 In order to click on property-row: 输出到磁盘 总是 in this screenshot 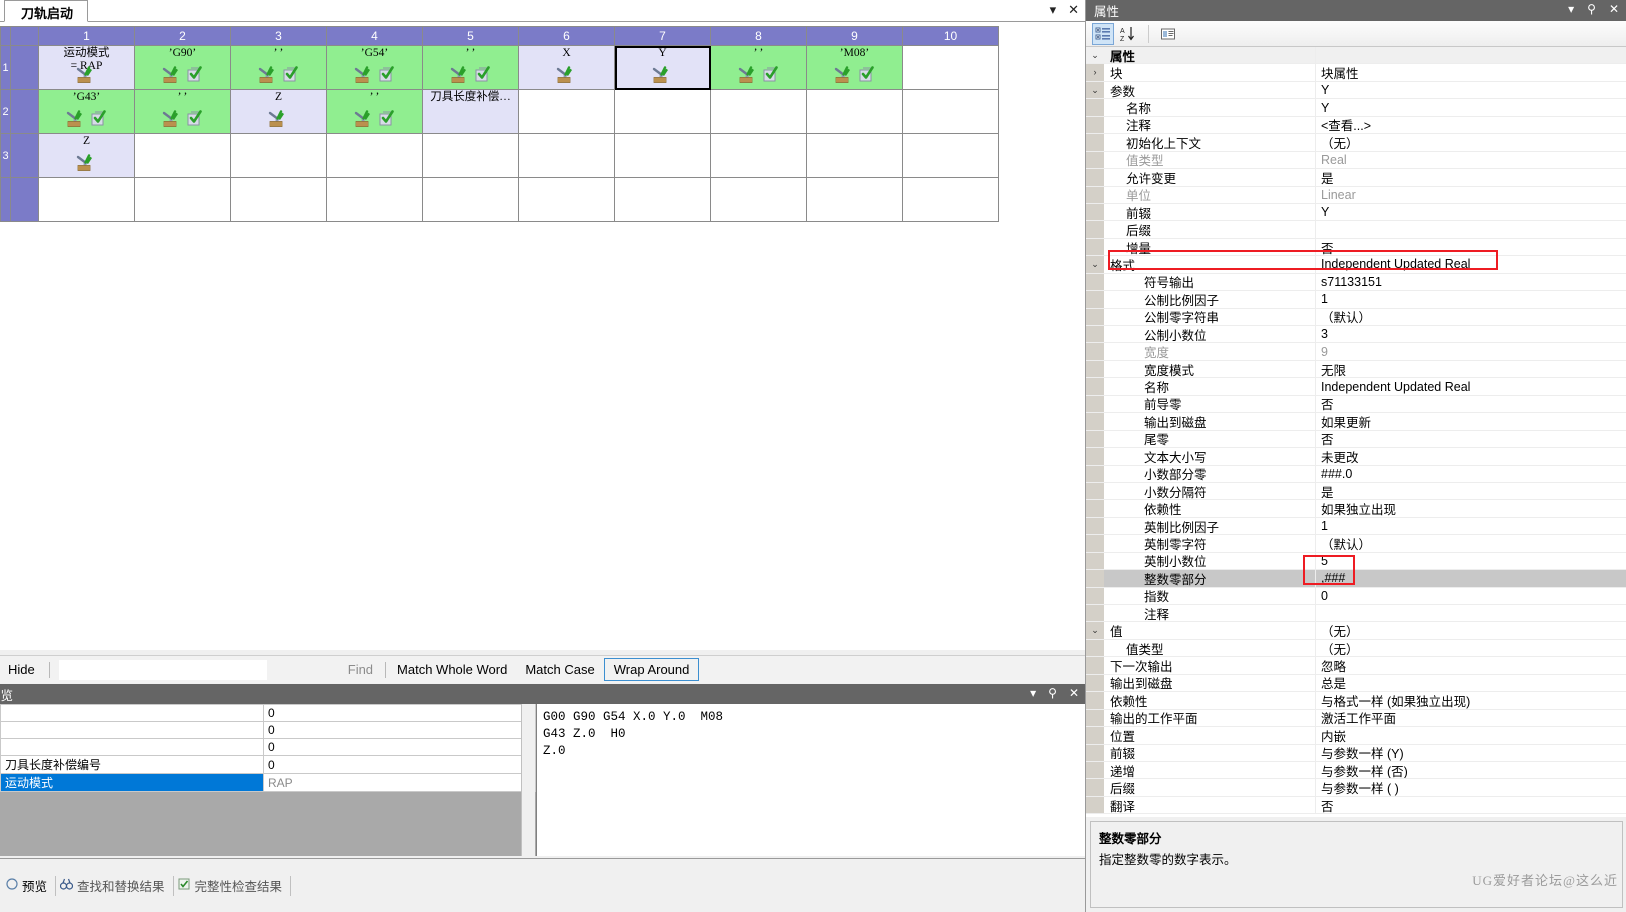, I will do `click(1356, 683)`.